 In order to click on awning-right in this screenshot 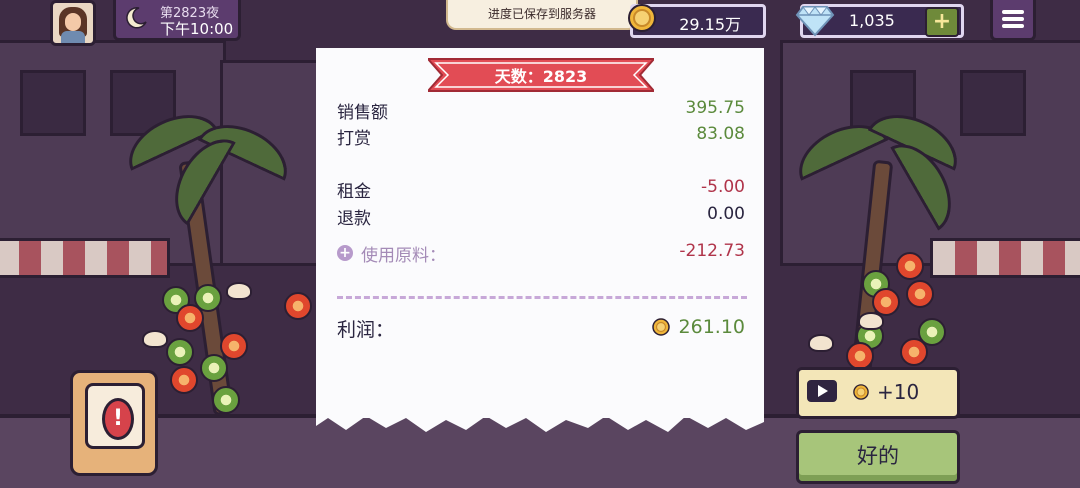, I will do `click(1005, 258)`.